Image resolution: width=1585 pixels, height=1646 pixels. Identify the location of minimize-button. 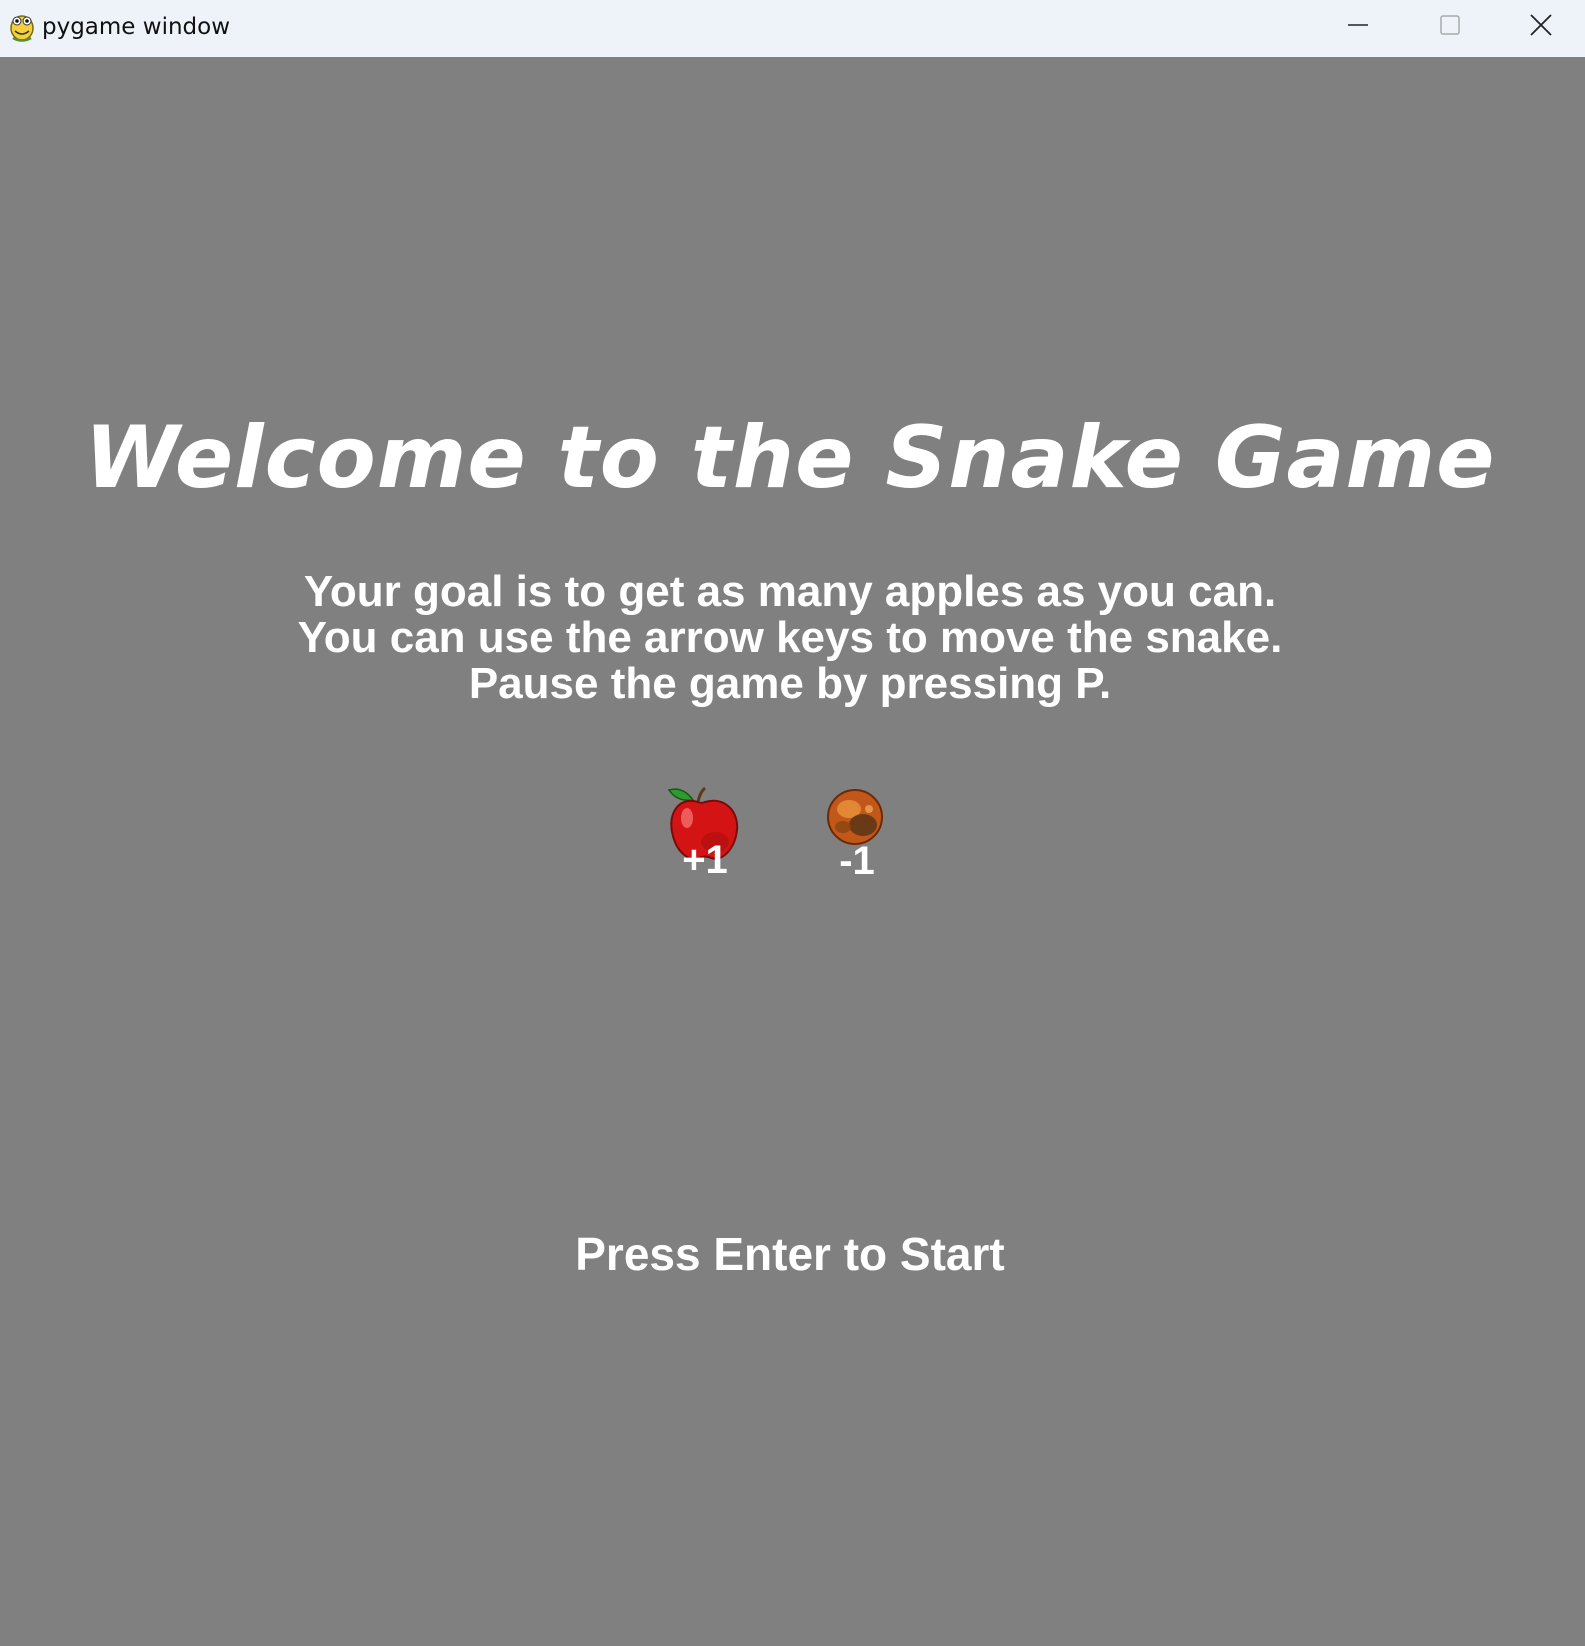
(1358, 25).